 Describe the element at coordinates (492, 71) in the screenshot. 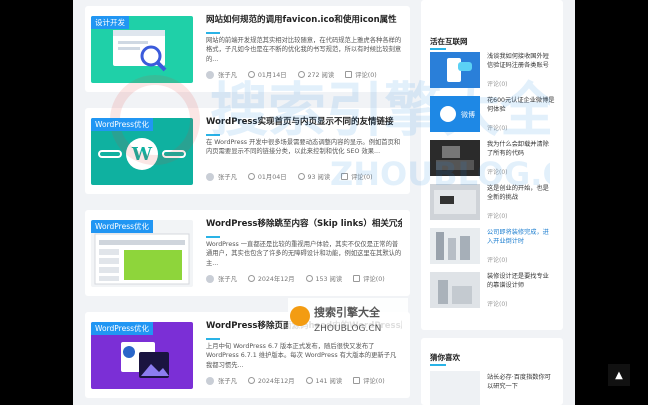

I see `sidebar-item: 浅谈我如何接收国外短信验证码注册各类账号 评论(0)` at that location.